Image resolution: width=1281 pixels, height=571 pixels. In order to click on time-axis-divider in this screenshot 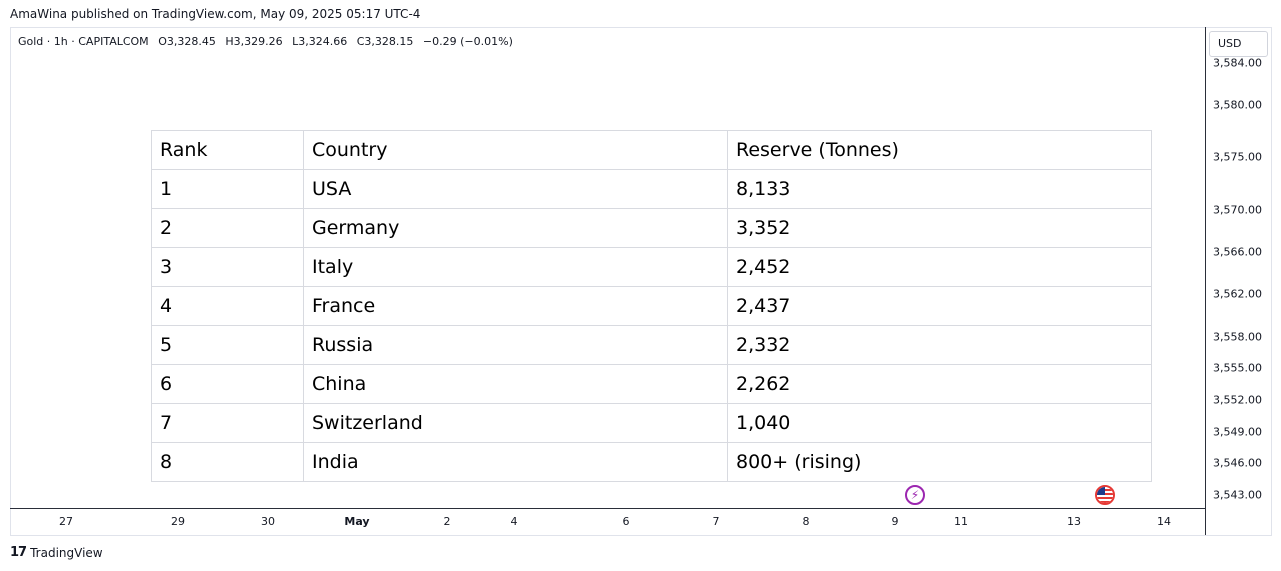, I will do `click(608, 508)`.